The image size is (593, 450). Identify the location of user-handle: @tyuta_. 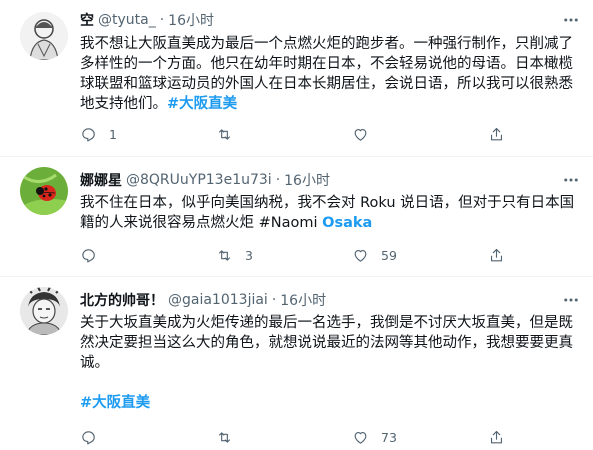
(127, 20).